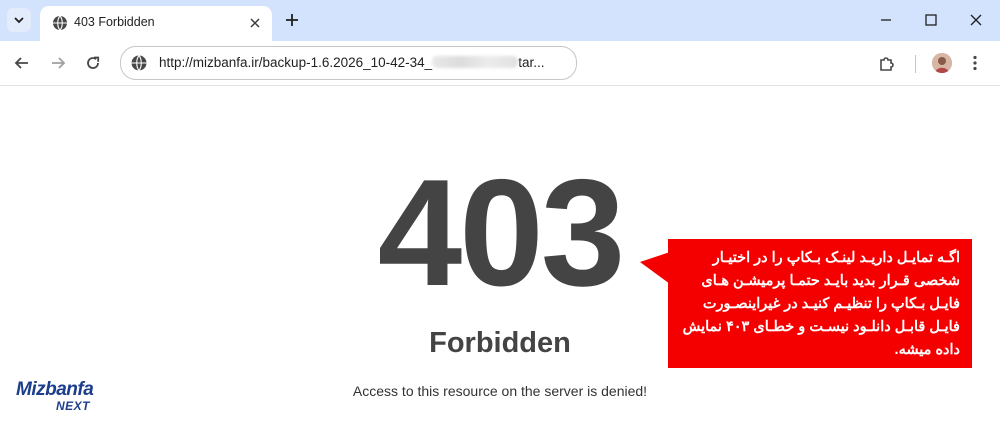 This screenshot has height=423, width=1000. What do you see at coordinates (73, 406) in the screenshot?
I see `svg-text: NEXT` at bounding box center [73, 406].